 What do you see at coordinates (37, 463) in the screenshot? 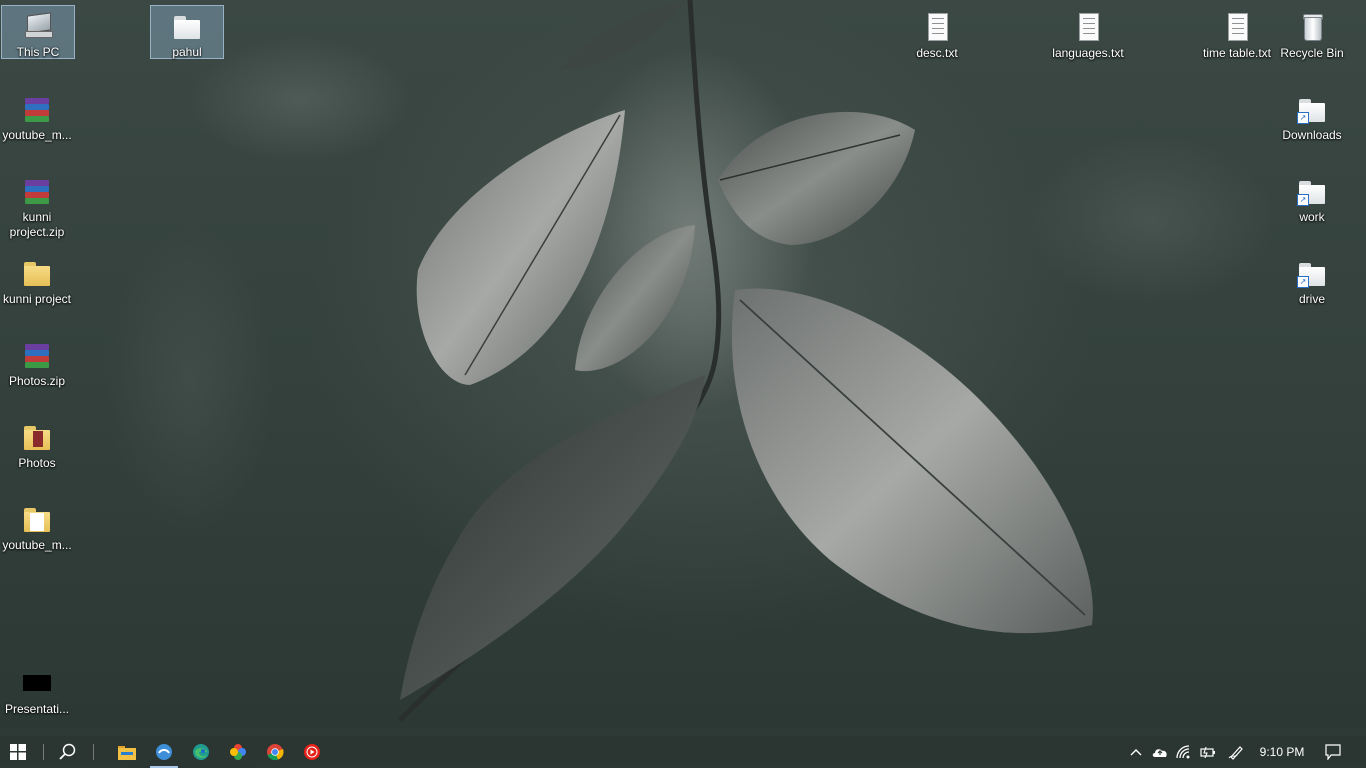
I see `desktop-icon-label: Photos` at bounding box center [37, 463].